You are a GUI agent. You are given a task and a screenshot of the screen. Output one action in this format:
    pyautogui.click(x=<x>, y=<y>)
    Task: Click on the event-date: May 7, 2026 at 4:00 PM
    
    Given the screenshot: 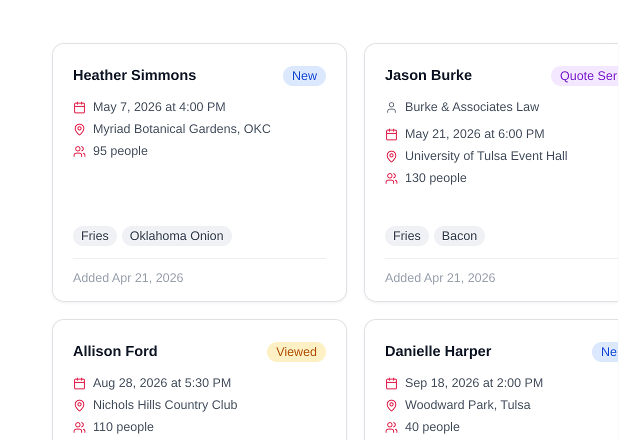 What is the action you would take?
    pyautogui.click(x=159, y=107)
    